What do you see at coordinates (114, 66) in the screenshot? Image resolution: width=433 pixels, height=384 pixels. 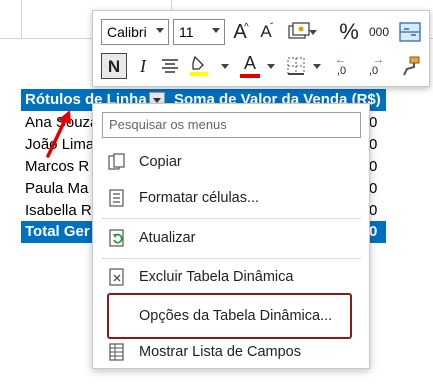 I see `bold-button: N` at bounding box center [114, 66].